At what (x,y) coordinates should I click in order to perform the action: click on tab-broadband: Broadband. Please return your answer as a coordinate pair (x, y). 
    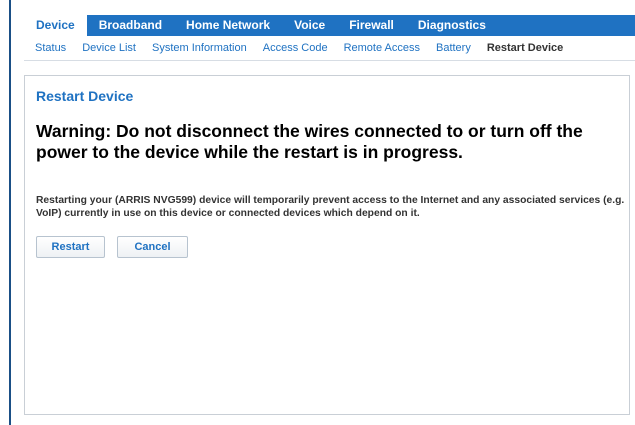
    Looking at the image, I should click on (130, 25).